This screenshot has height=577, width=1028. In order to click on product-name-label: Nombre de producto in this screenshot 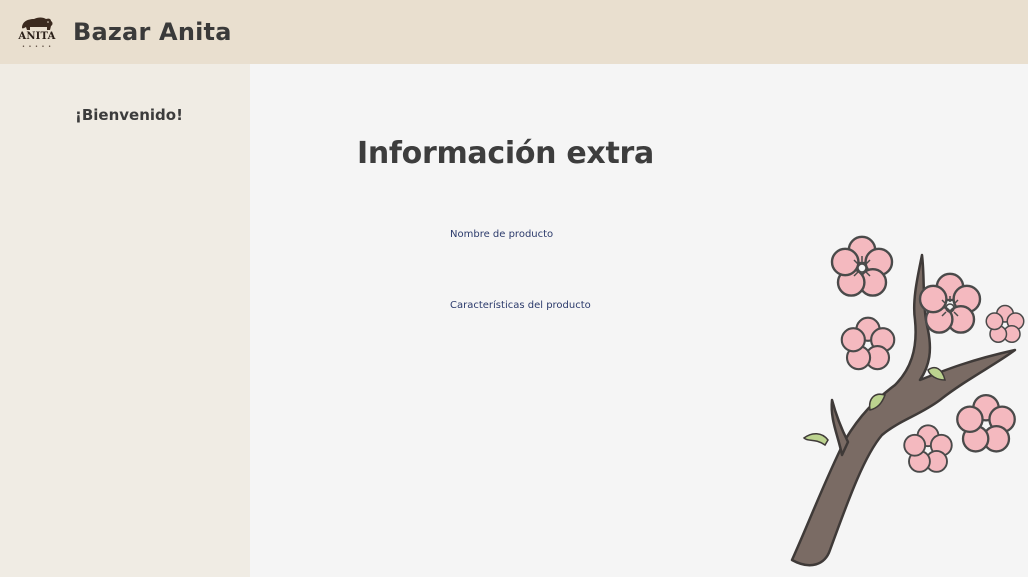, I will do `click(502, 234)`.